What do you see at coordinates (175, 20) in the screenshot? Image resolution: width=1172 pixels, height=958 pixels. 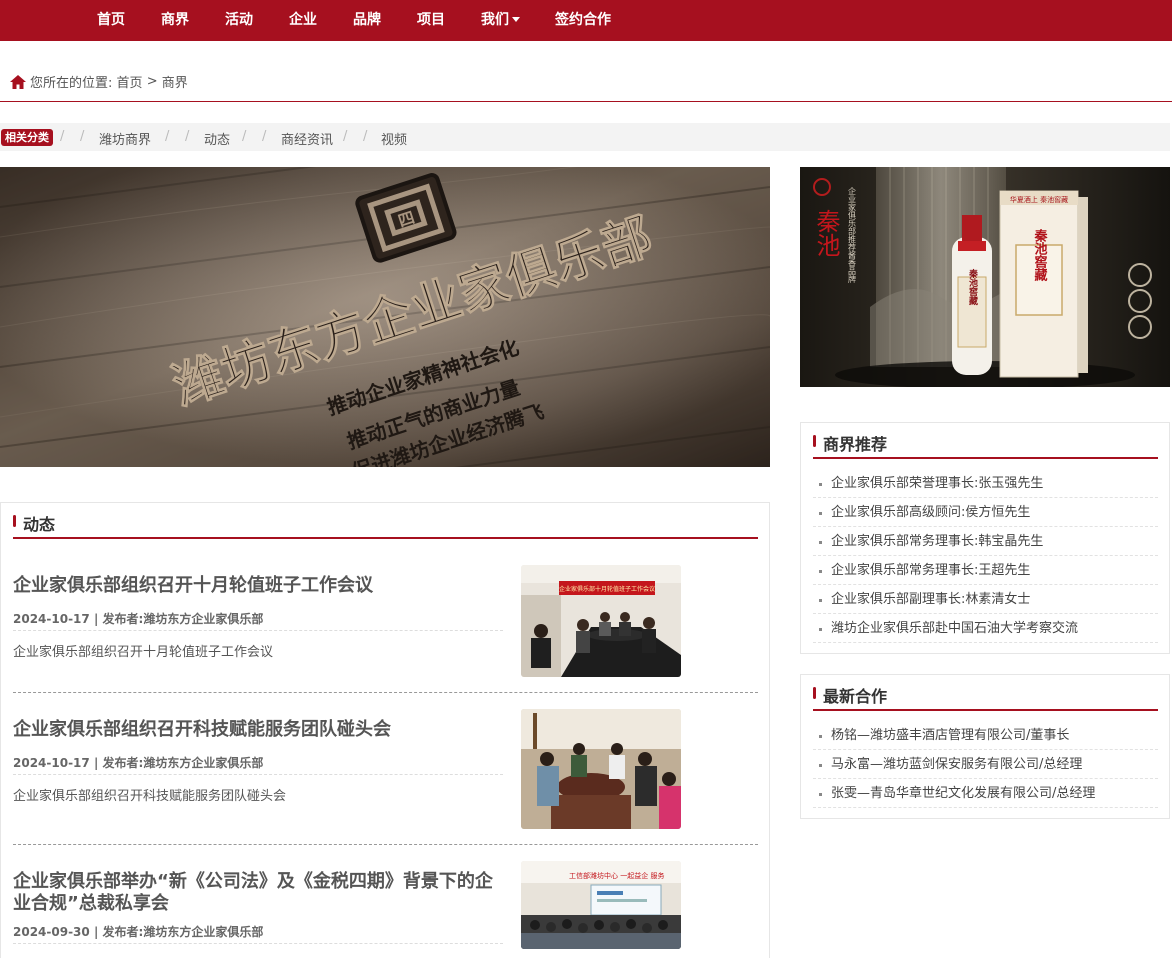 I see `nav-business: 商界` at bounding box center [175, 20].